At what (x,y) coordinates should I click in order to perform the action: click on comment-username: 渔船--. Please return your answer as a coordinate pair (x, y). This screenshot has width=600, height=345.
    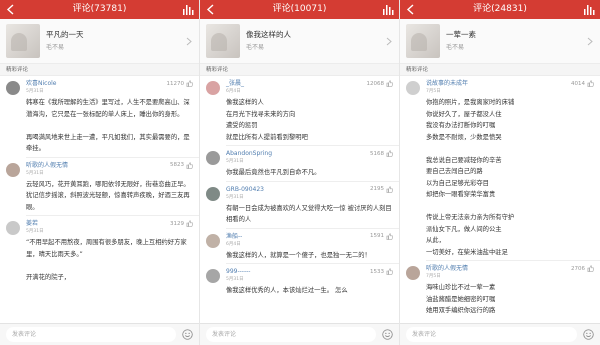
    Looking at the image, I should click on (309, 237).